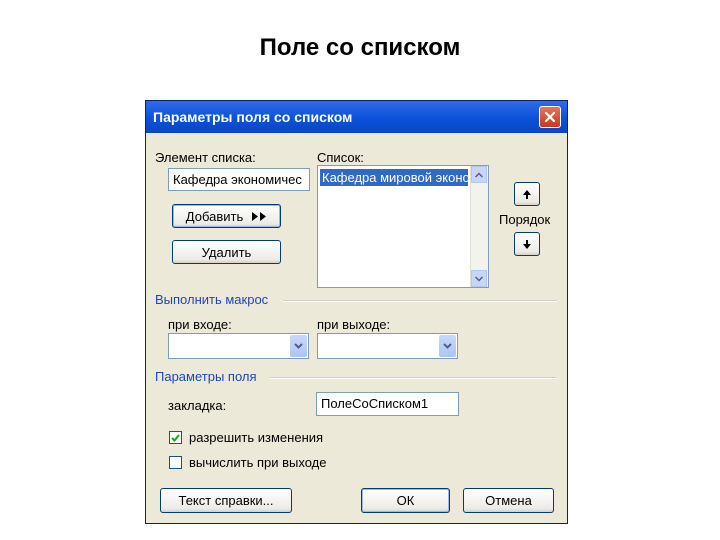 This screenshot has height=540, width=720. I want to click on arrow-up-icon, so click(527, 194).